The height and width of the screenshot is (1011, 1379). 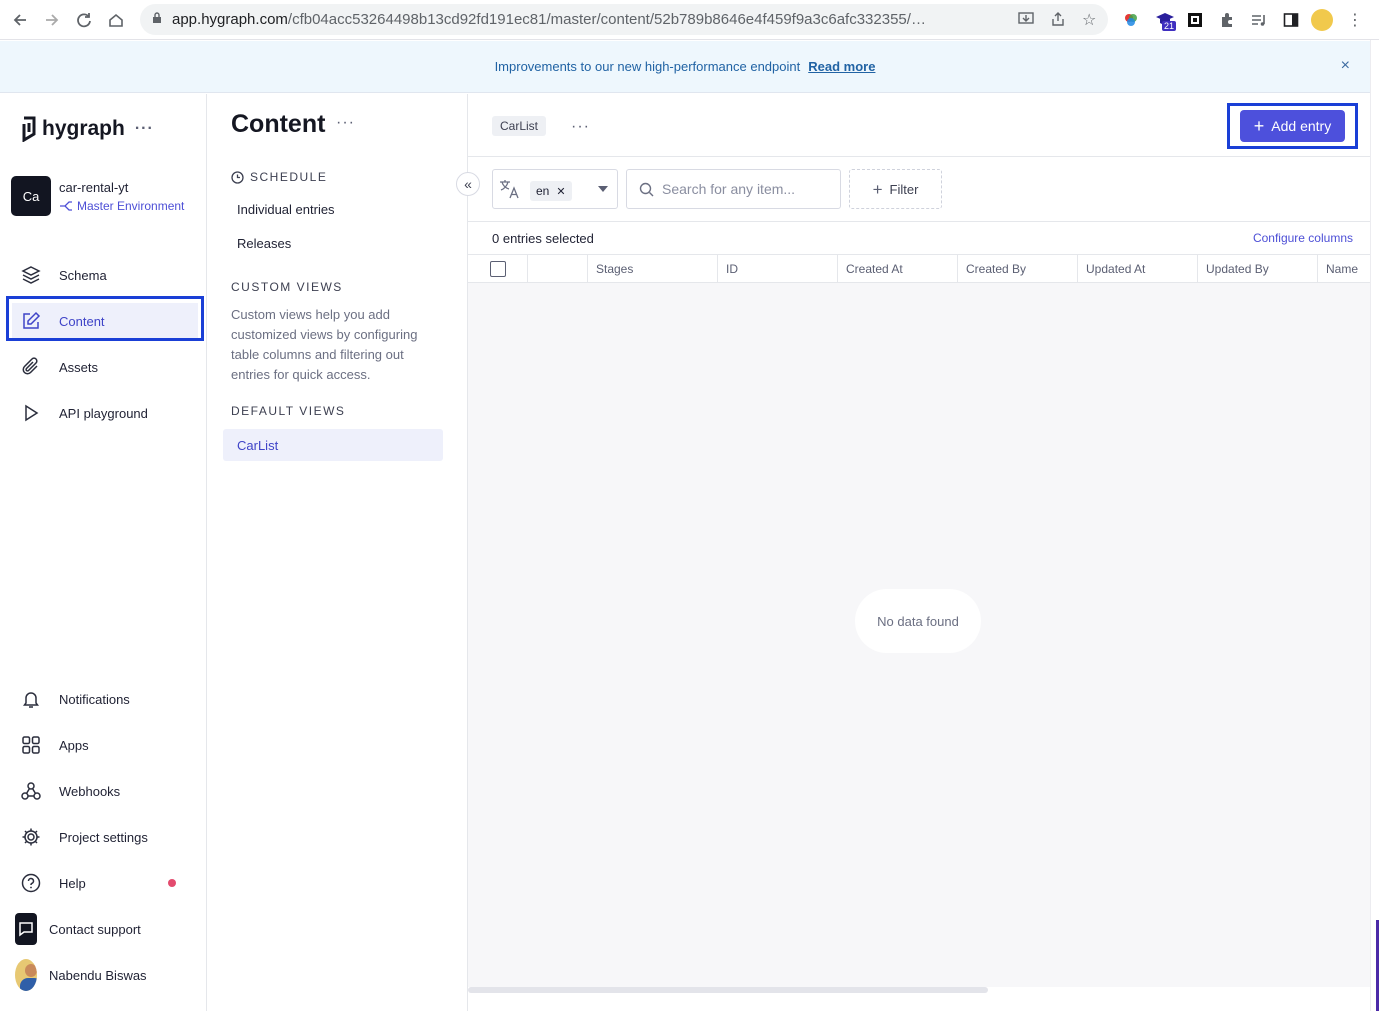 I want to click on logo-text: hygraph, so click(x=83, y=128).